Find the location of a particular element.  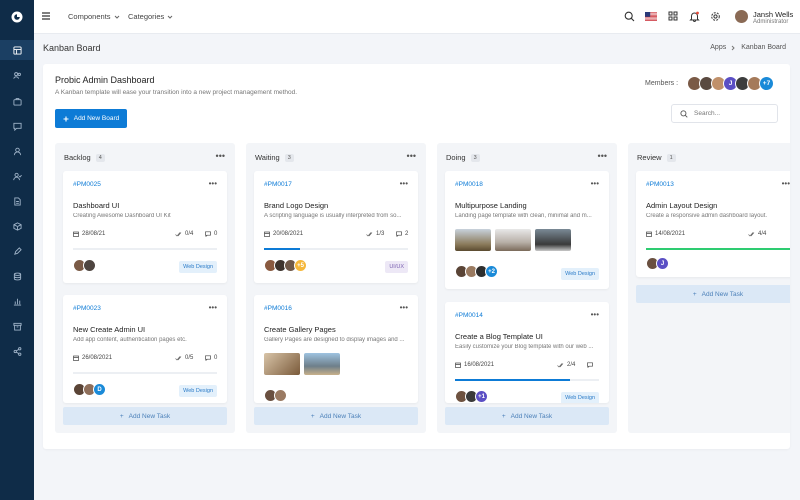

sidebar-users-icon is located at coordinates (17, 75).